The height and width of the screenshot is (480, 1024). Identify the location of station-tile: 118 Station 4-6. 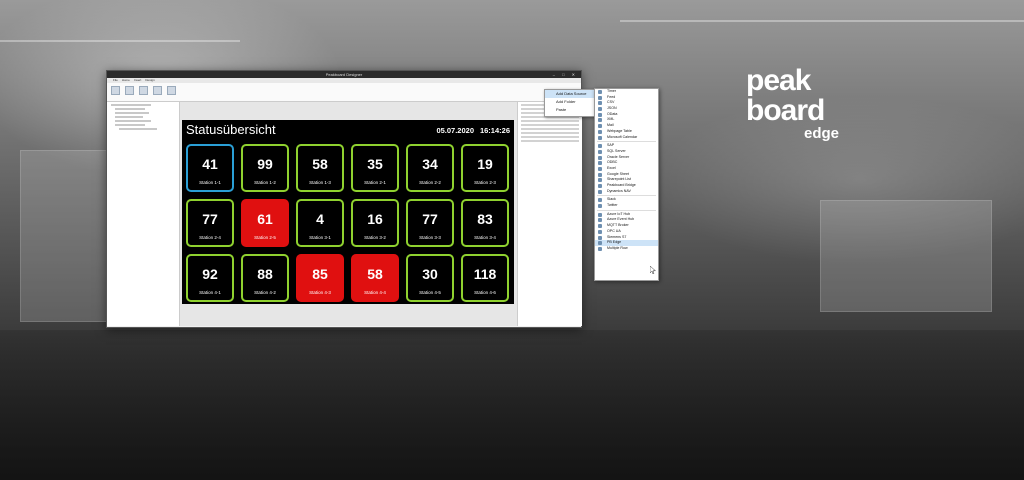
(485, 278).